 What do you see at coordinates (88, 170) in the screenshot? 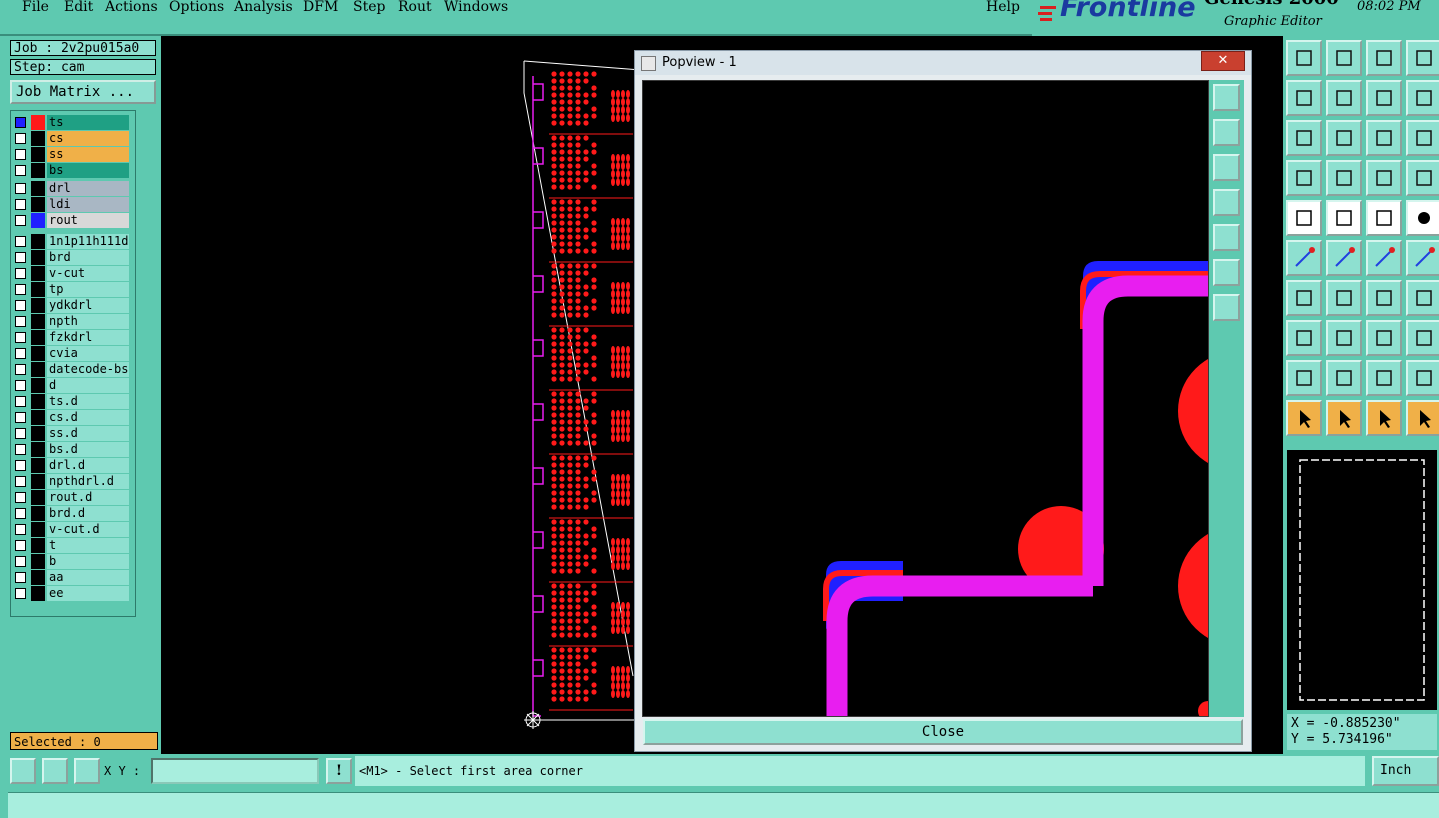
I see `layer-name: bs` at bounding box center [88, 170].